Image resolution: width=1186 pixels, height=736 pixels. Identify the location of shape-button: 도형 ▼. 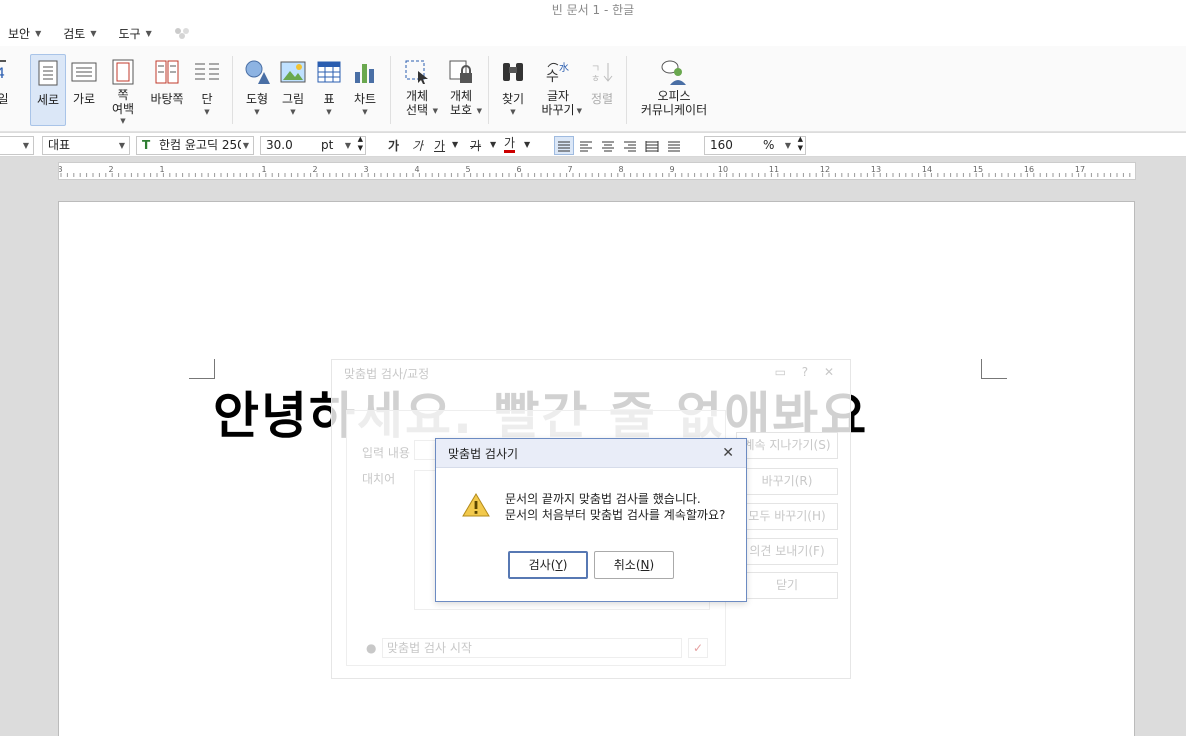
(257, 90).